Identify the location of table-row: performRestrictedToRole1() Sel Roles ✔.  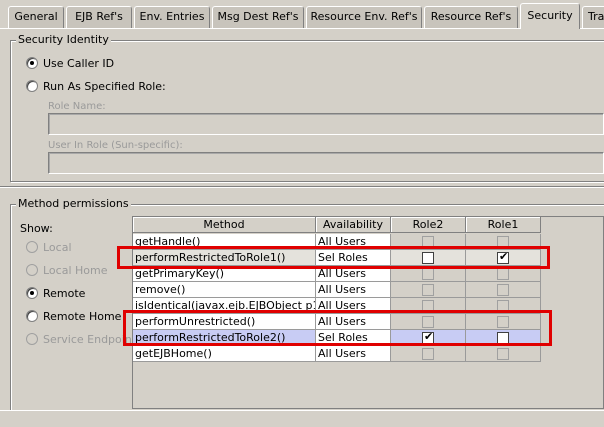
(338, 258).